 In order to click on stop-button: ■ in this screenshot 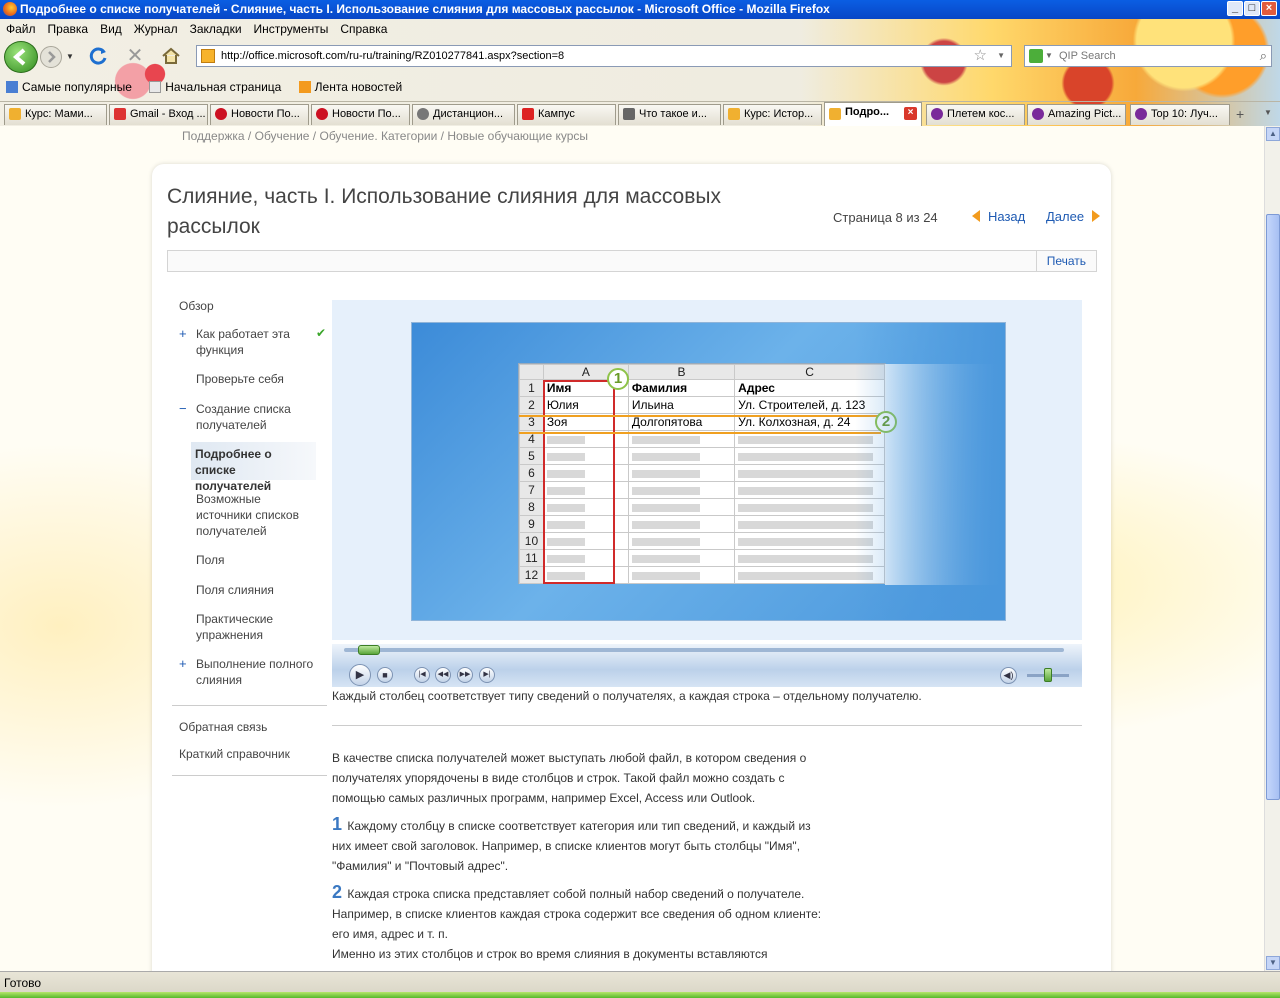, I will do `click(385, 675)`.